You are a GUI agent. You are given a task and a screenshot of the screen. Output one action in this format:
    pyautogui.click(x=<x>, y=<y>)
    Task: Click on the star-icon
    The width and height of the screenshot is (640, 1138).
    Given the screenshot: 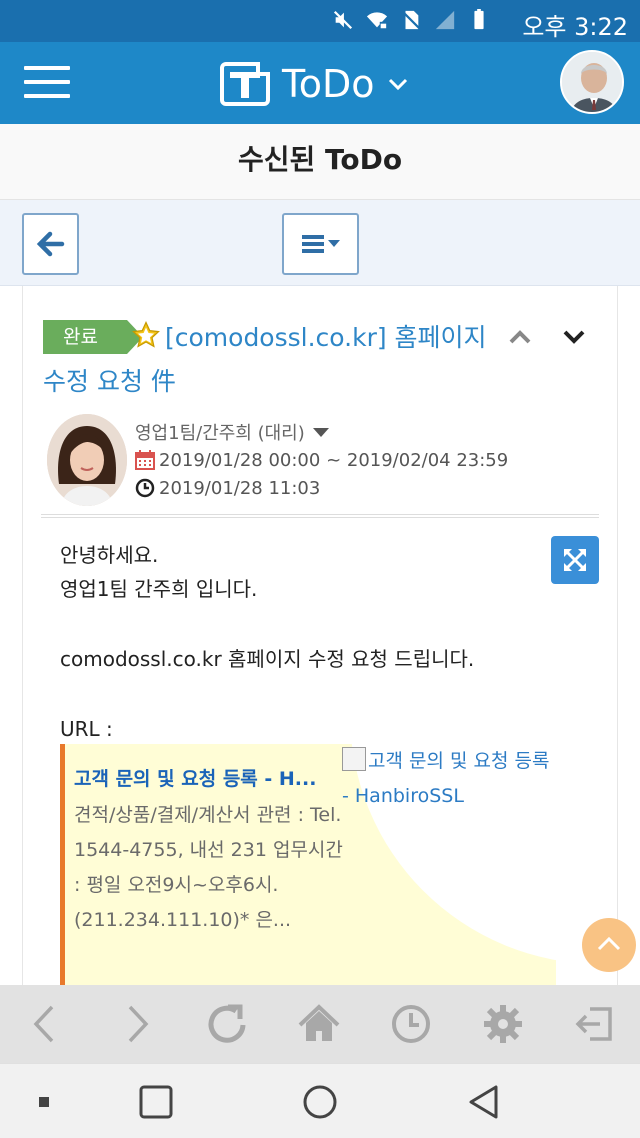 What is the action you would take?
    pyautogui.click(x=146, y=335)
    